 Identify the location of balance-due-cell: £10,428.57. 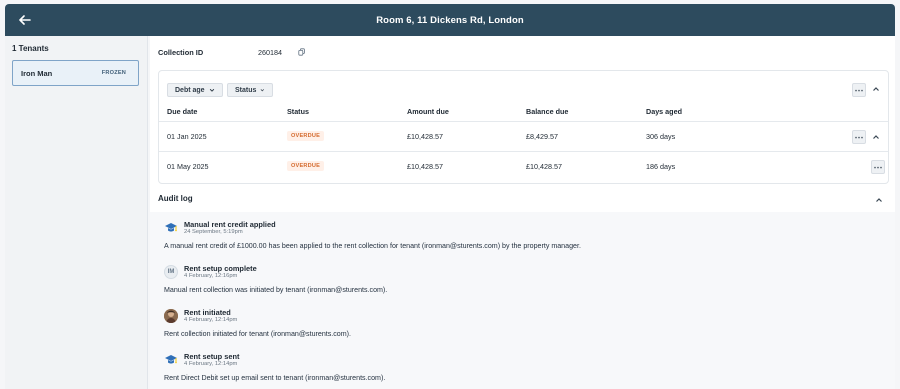
(544, 166).